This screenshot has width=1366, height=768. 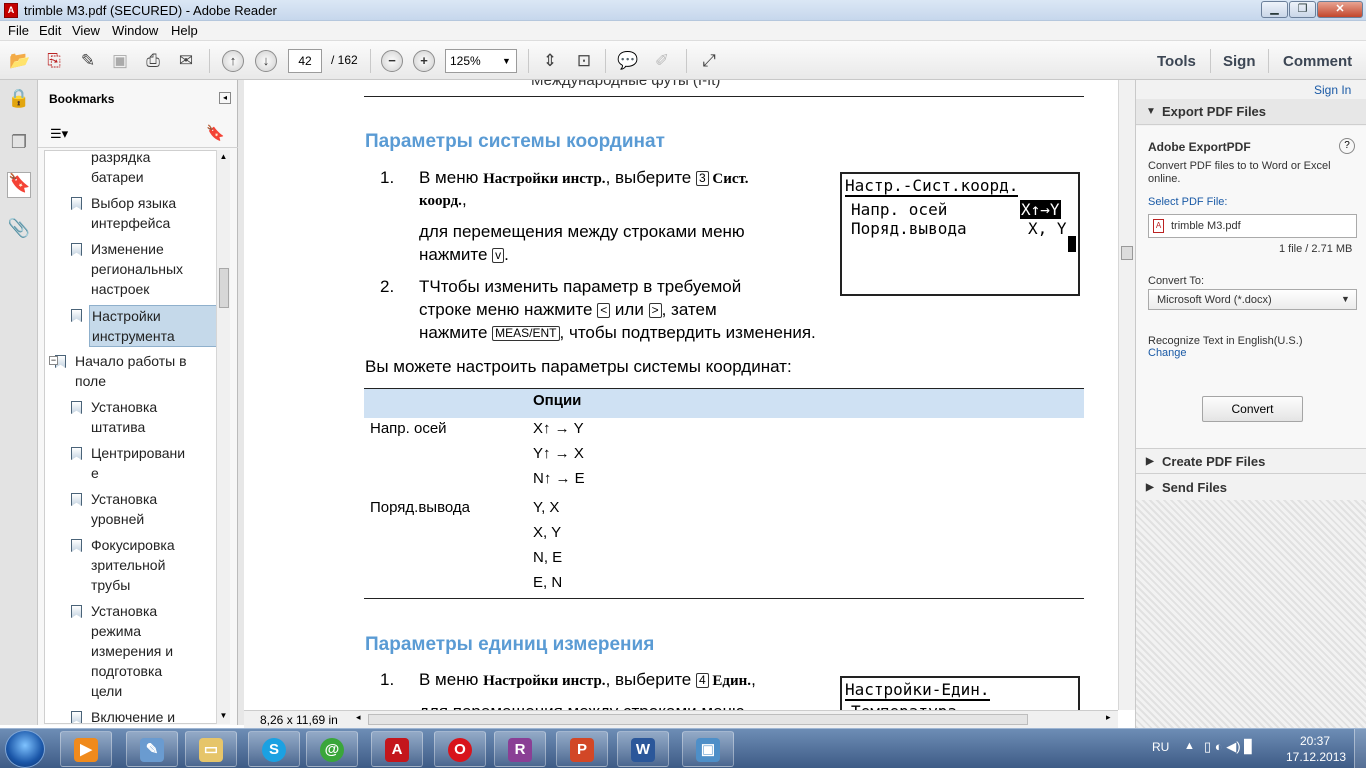 What do you see at coordinates (1274, 9) in the screenshot?
I see `minimize-button: ▁` at bounding box center [1274, 9].